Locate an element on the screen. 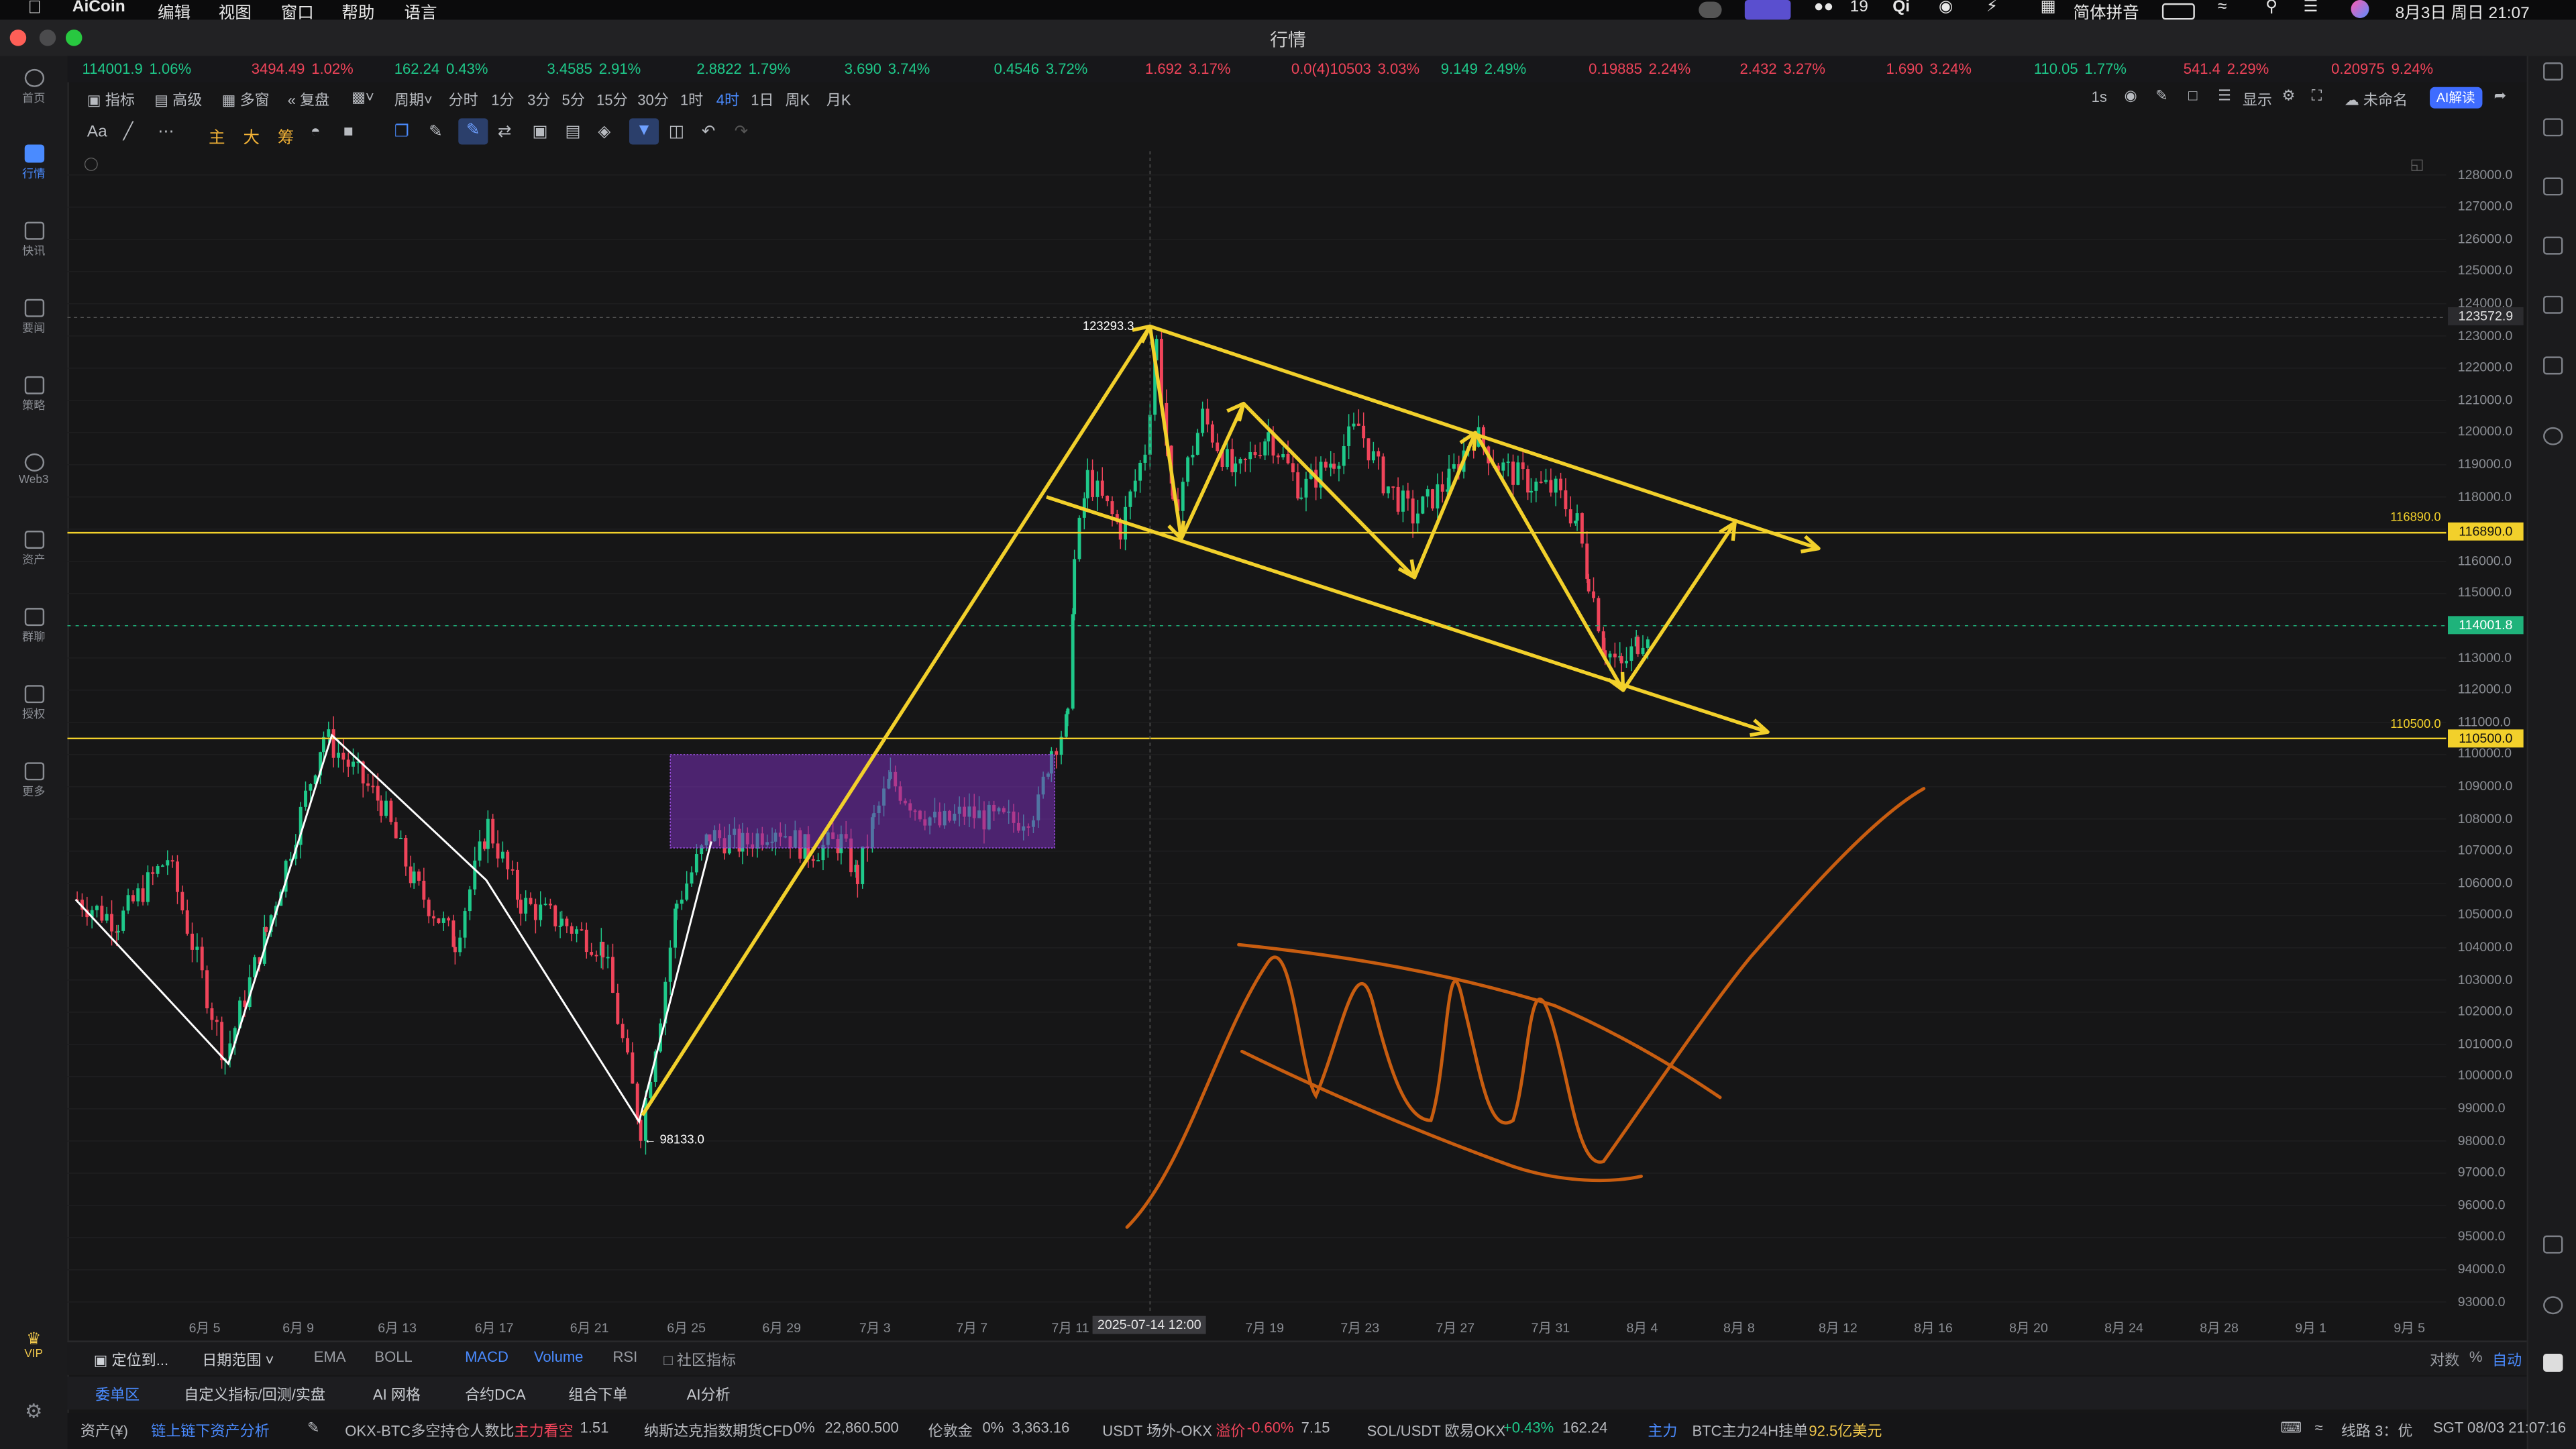 The width and height of the screenshot is (2576, 1449). settings-icon: ⚙ is located at coordinates (33, 1411).